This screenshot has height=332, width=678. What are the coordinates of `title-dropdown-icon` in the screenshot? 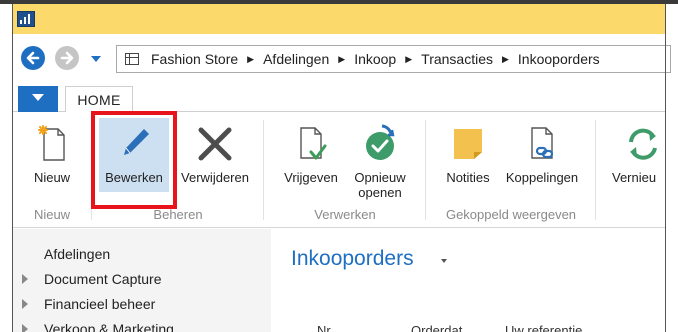 It's located at (444, 261).